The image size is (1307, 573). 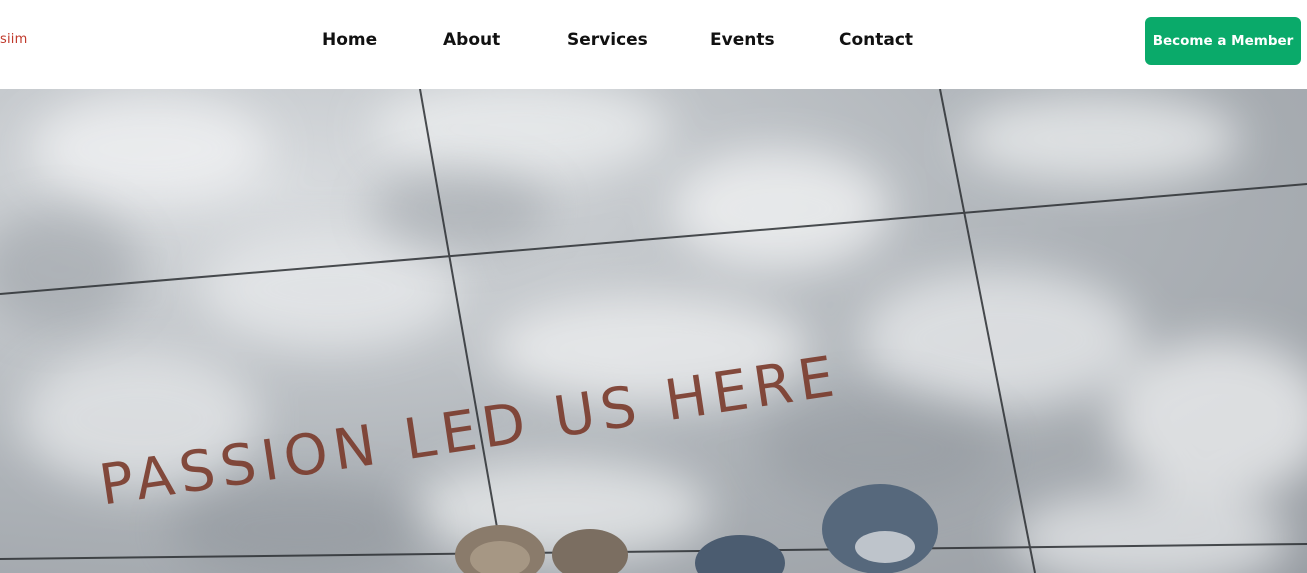 What do you see at coordinates (742, 40) in the screenshot?
I see `nav-events-link: Events` at bounding box center [742, 40].